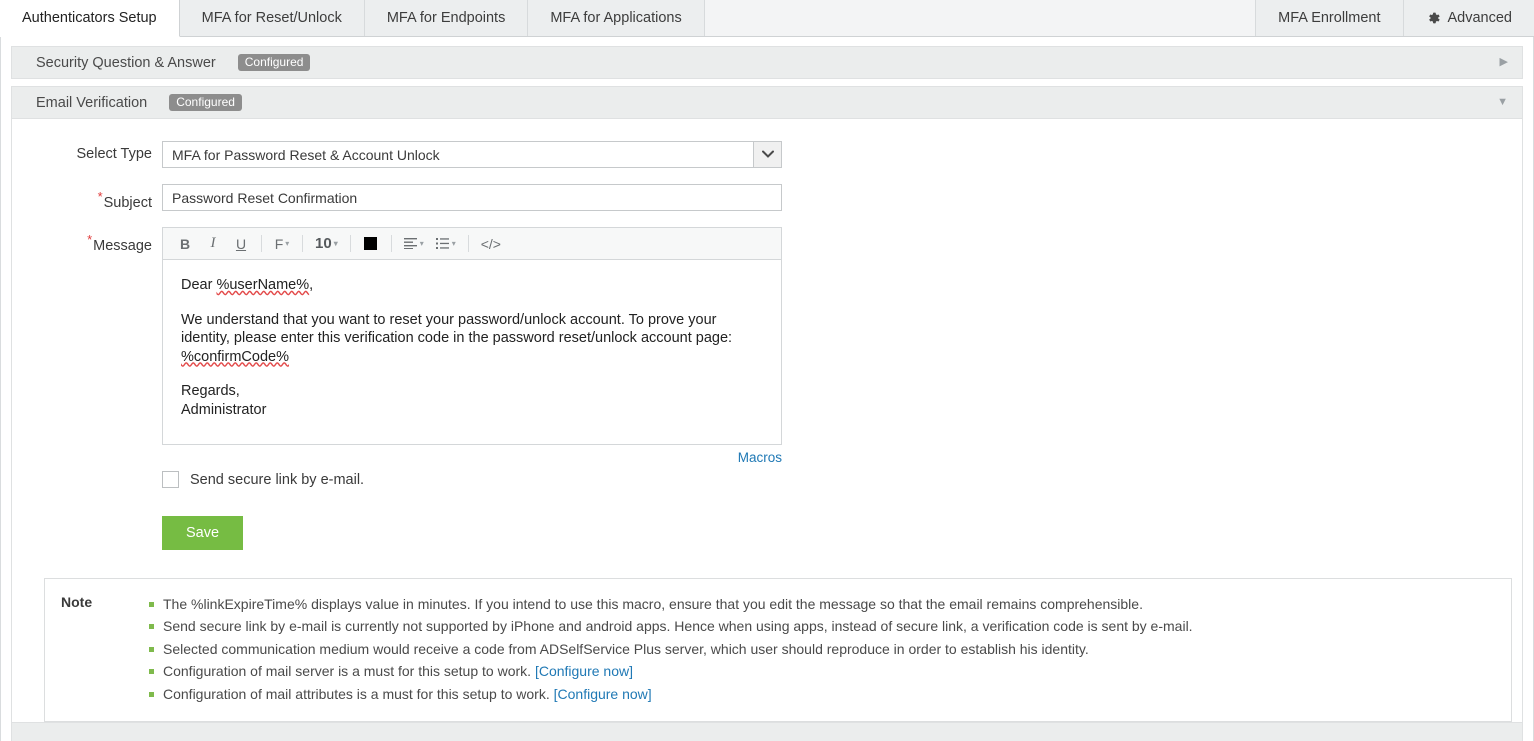  Describe the element at coordinates (241, 243) in the screenshot. I see `underline-icon: U` at that location.